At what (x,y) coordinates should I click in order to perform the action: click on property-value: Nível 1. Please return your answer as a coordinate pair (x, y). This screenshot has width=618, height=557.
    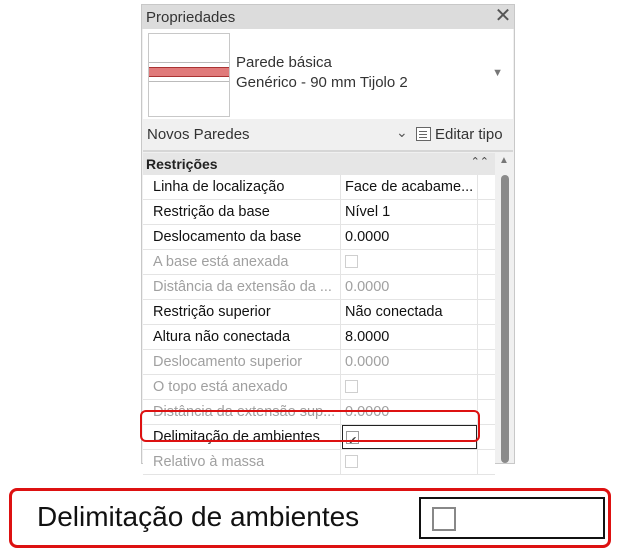
    Looking at the image, I should click on (409, 212).